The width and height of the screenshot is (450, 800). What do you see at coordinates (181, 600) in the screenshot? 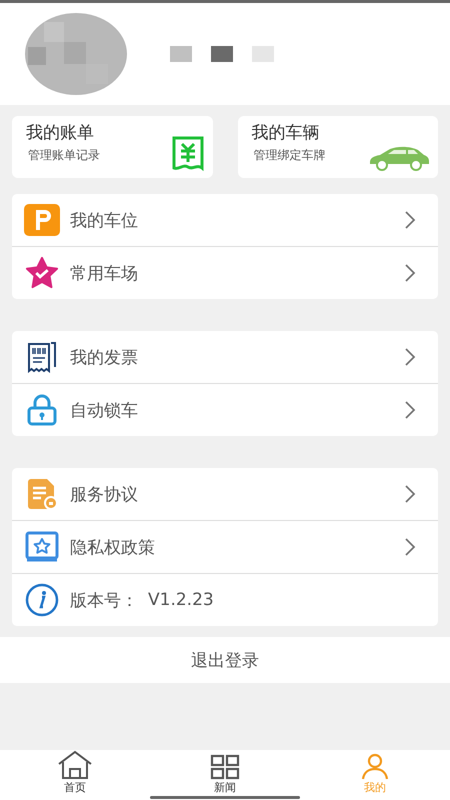
I see `version-number: V1.2.23` at bounding box center [181, 600].